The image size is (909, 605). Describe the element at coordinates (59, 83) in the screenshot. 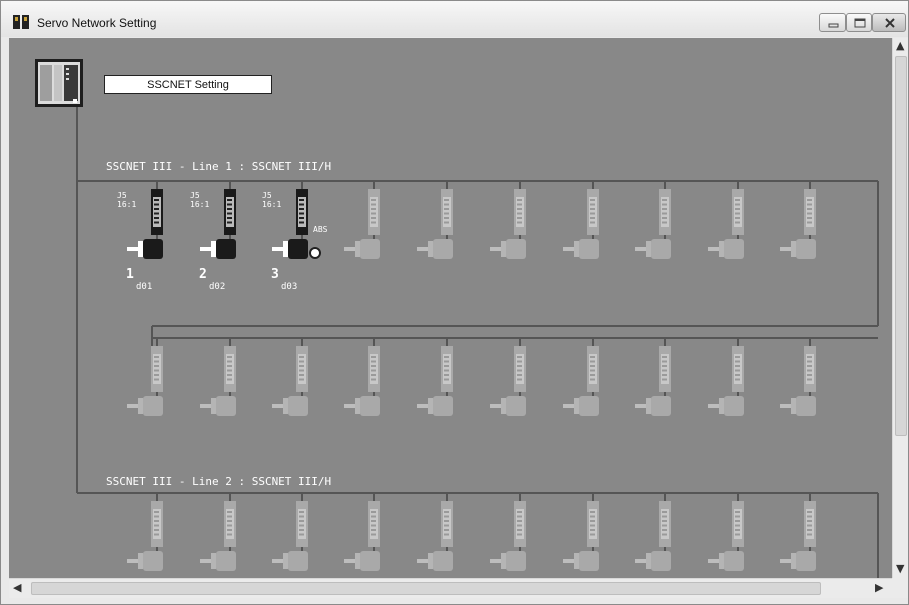

I see `motion-controller-icon` at that location.